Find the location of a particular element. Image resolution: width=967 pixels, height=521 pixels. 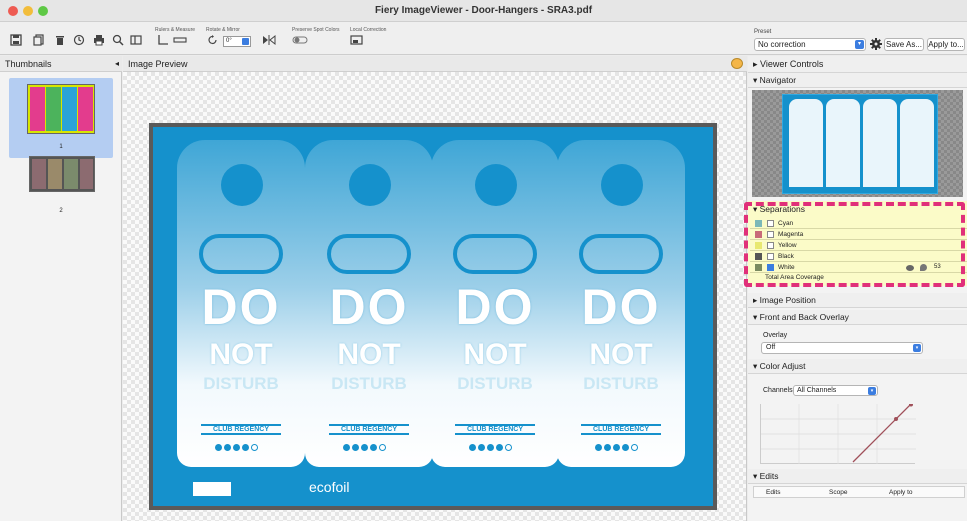

mirror-icon is located at coordinates (269, 41).